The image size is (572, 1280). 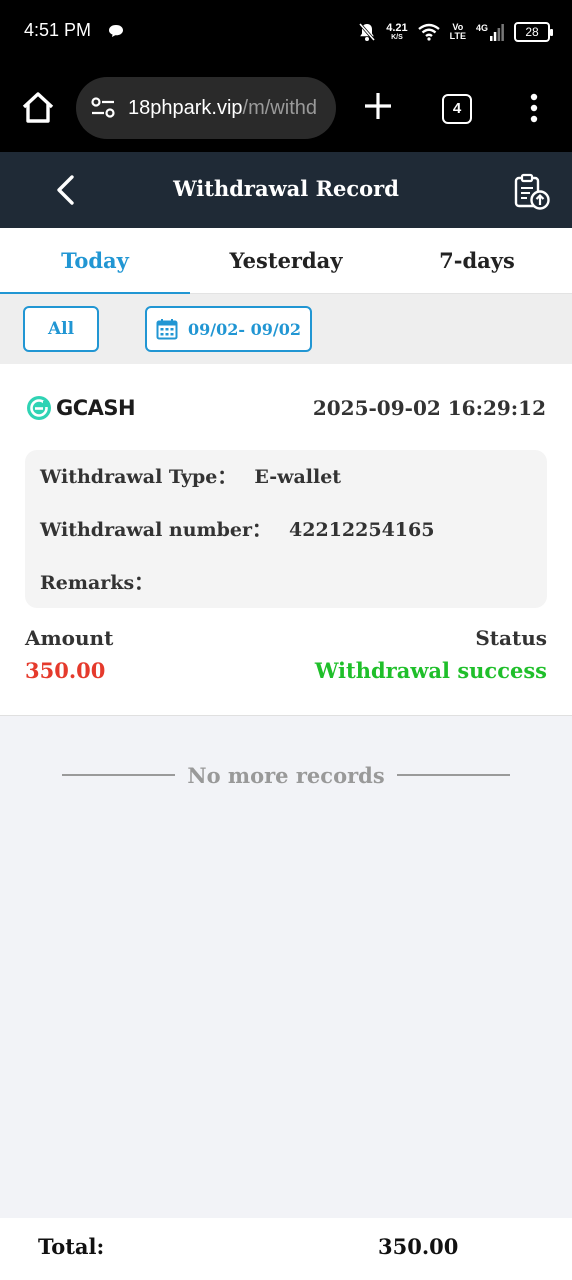 I want to click on status-bar: 4:51 PM 4.21 K/S Vo LTE 4G 28, so click(x=286, y=32).